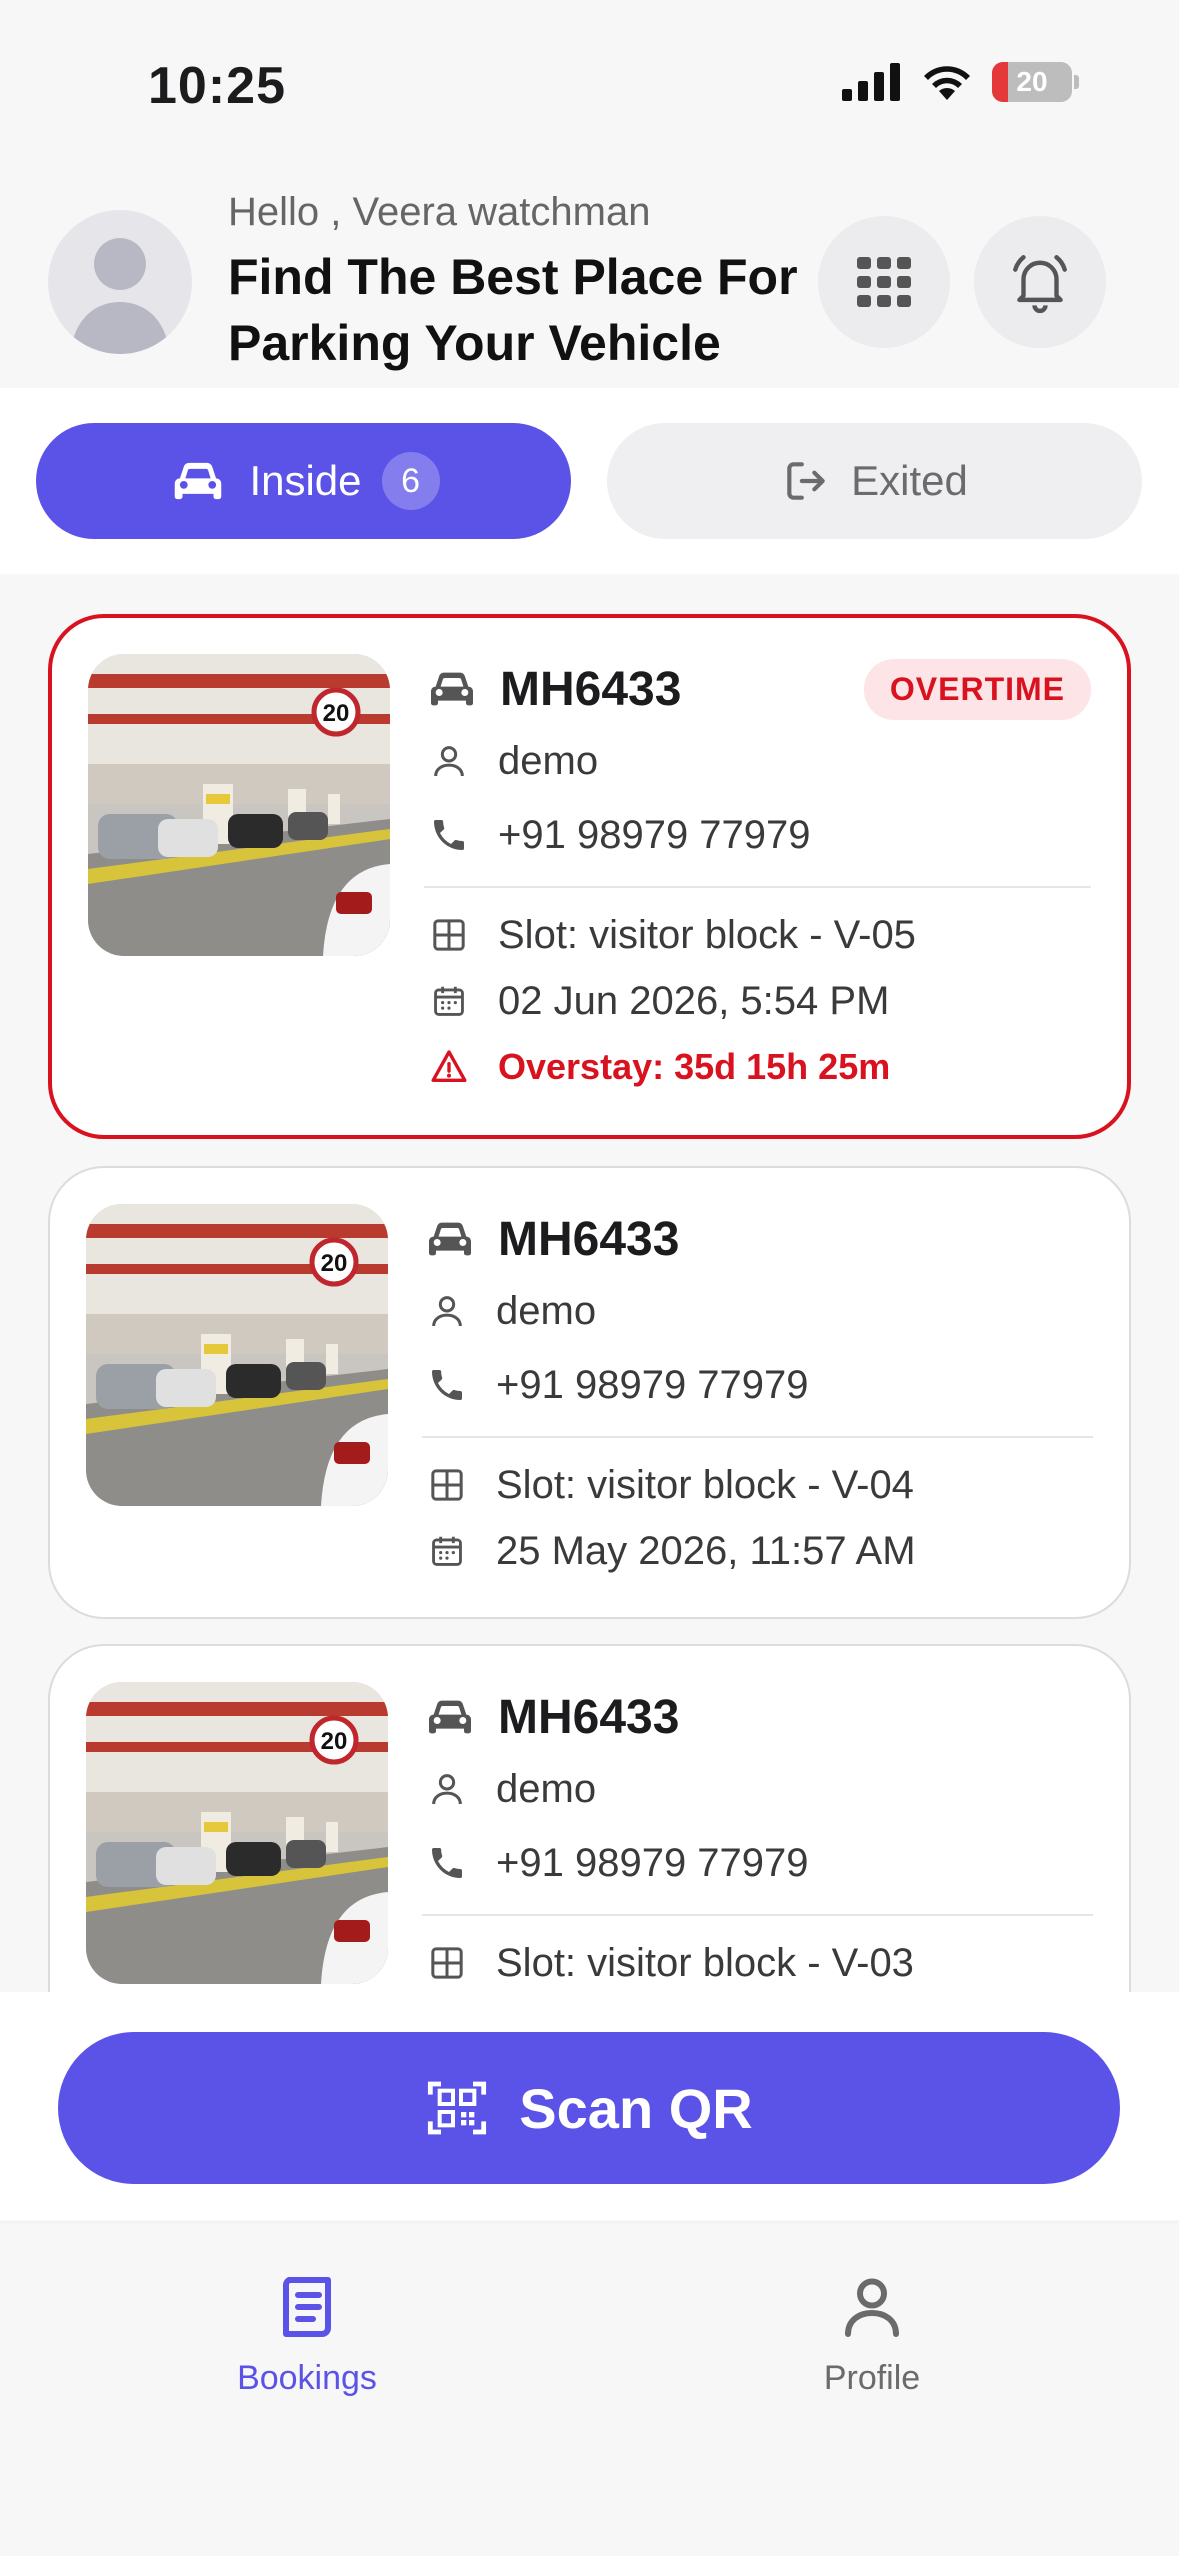 The image size is (1179, 2556). What do you see at coordinates (694, 1066) in the screenshot?
I see `overstay-text: Overstay: 35d 15h 25m` at bounding box center [694, 1066].